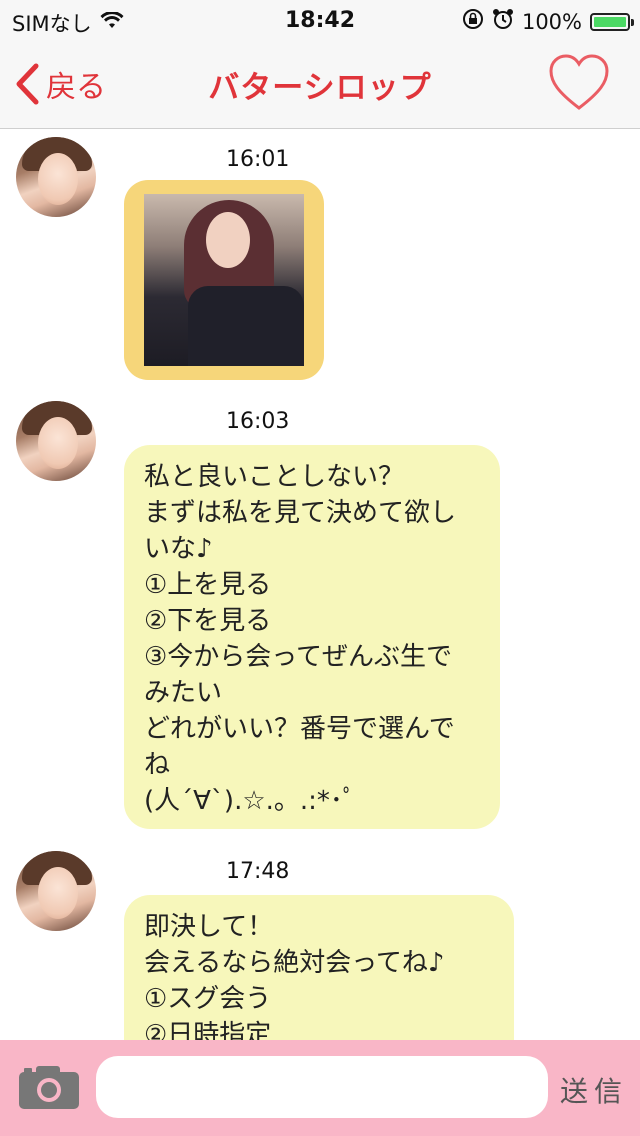  Describe the element at coordinates (320, 20) in the screenshot. I see `status-bar: SIMなし 18:42 100%` at that location.